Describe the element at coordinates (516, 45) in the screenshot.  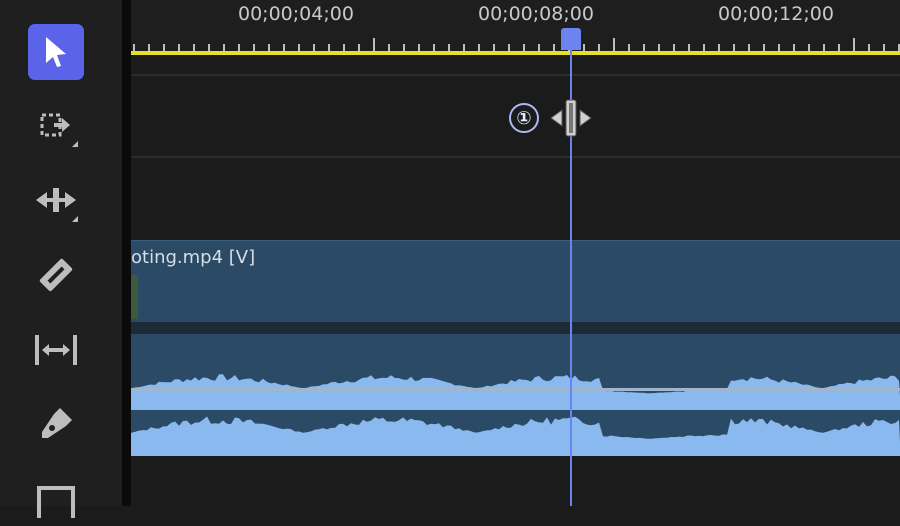
I see `ruler-ticks` at that location.